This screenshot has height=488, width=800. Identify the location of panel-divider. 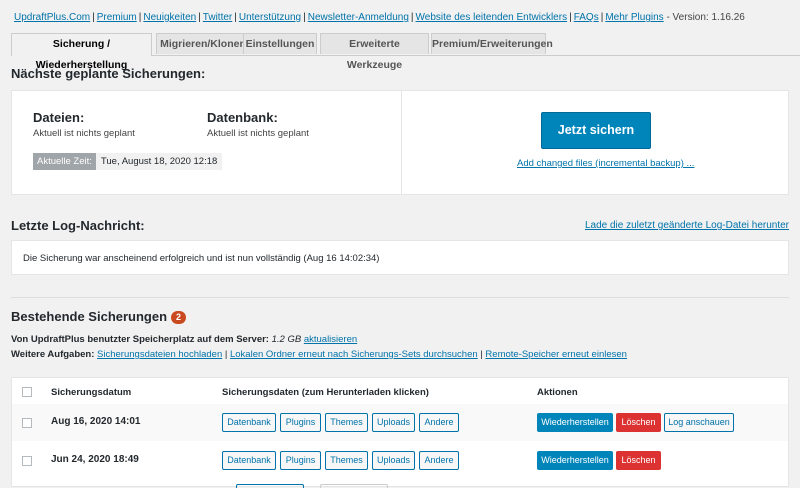
(401, 142).